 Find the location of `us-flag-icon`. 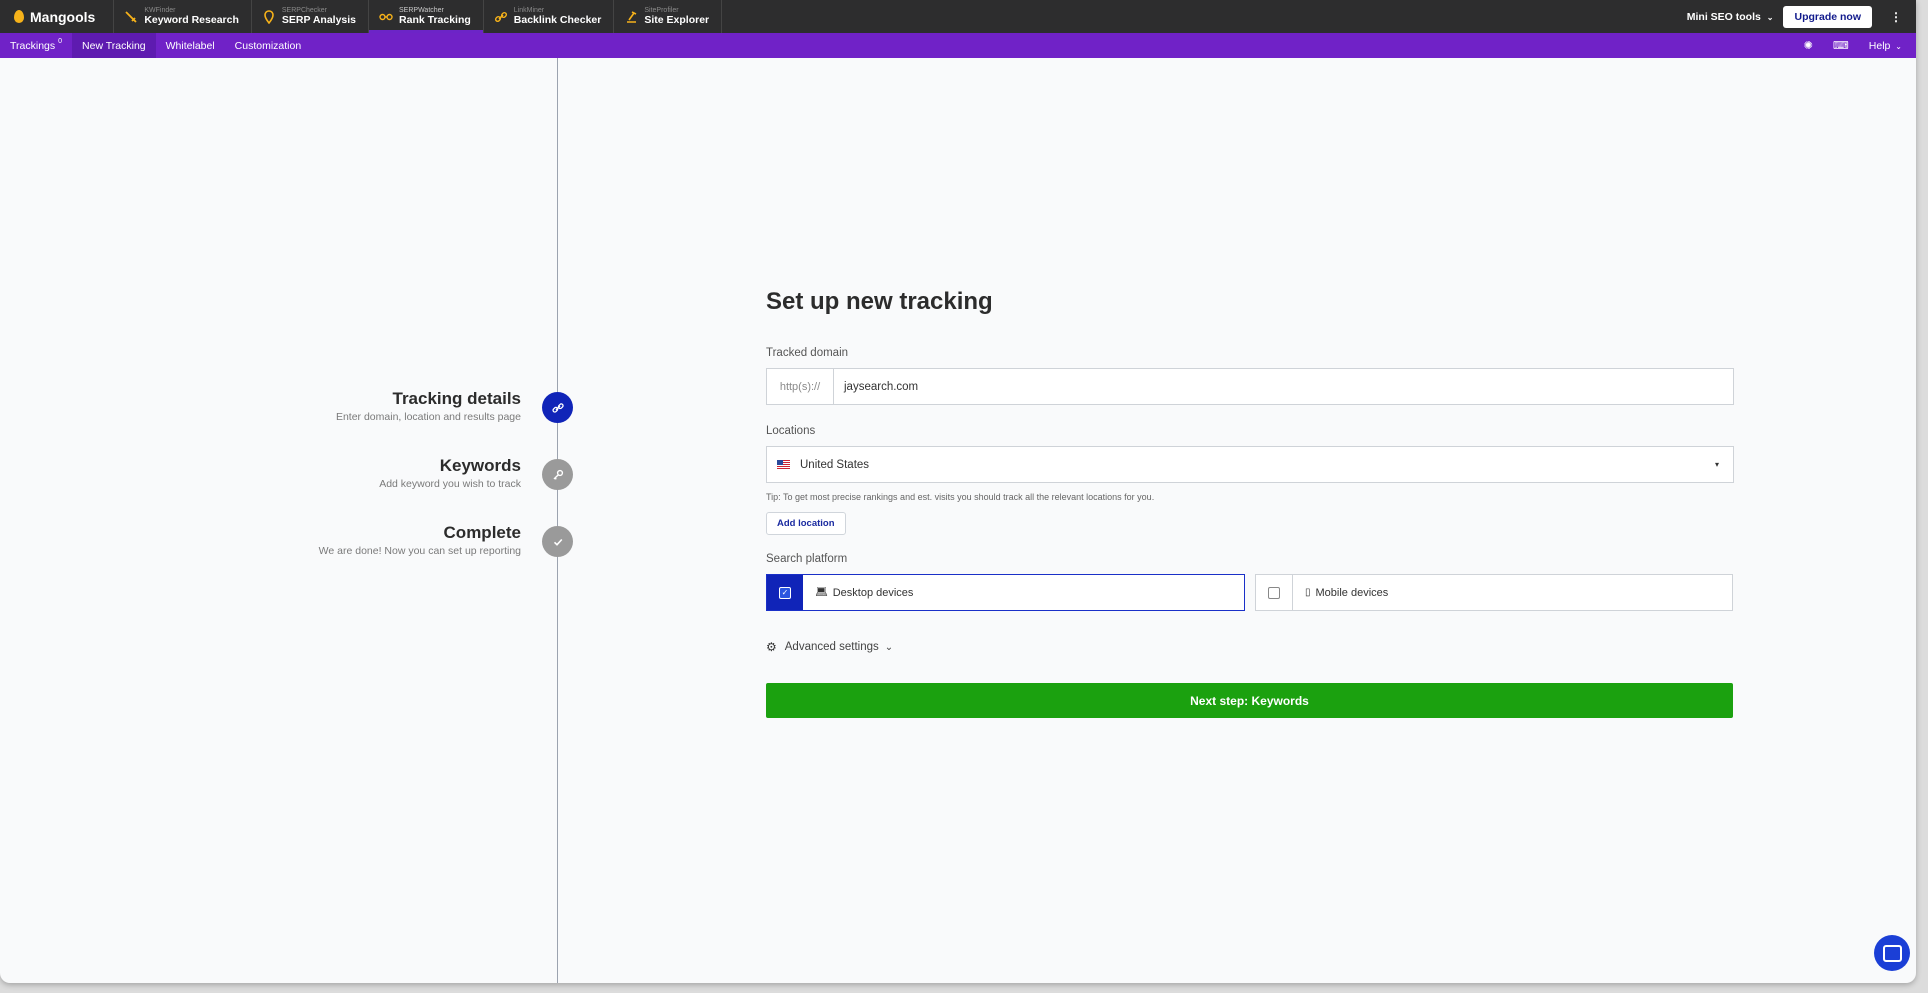

us-flag-icon is located at coordinates (783, 464).